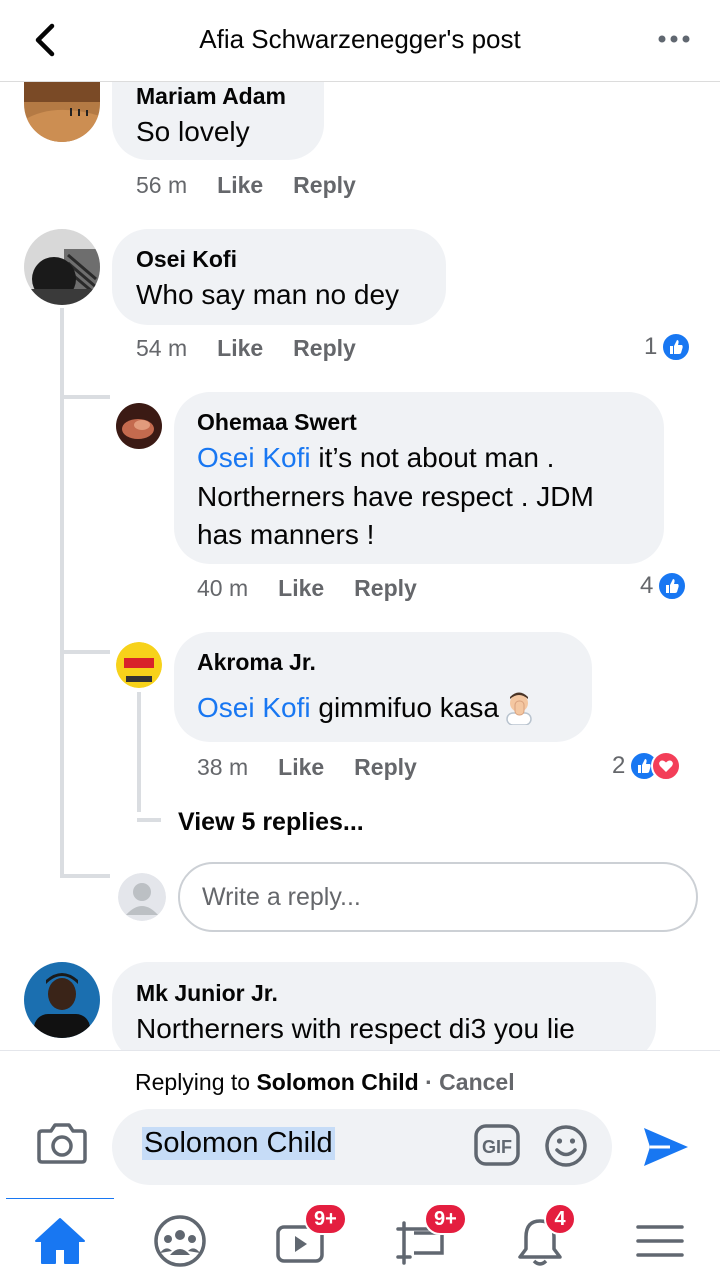 This screenshot has width=720, height=1280. I want to click on comment-text: Northerners with respect di3 you lie, so click(355, 1028).